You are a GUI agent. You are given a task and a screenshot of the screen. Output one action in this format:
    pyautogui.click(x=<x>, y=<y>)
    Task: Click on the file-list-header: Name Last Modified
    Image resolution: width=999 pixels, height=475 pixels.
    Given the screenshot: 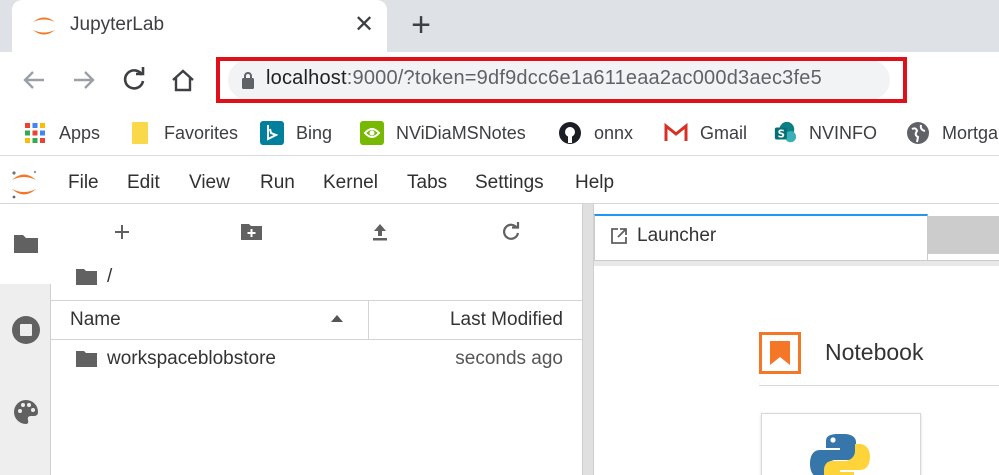 What is the action you would take?
    pyautogui.click(x=316, y=320)
    